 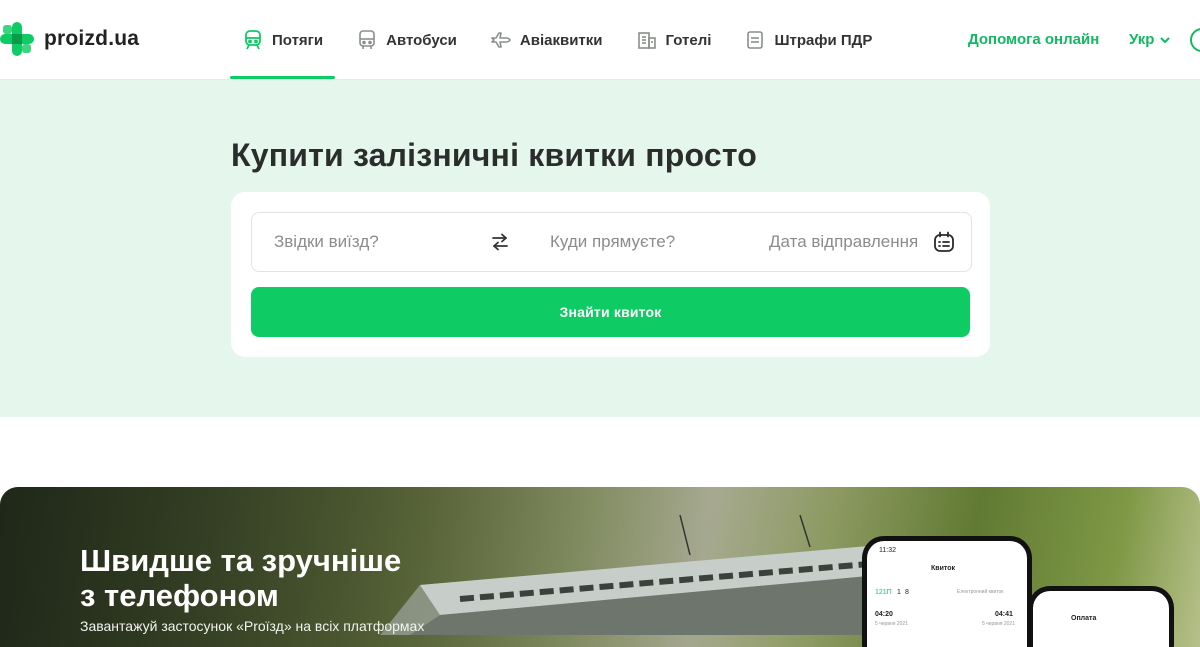 I want to click on promo-title-line1: Швидше та зручніше, so click(x=241, y=560).